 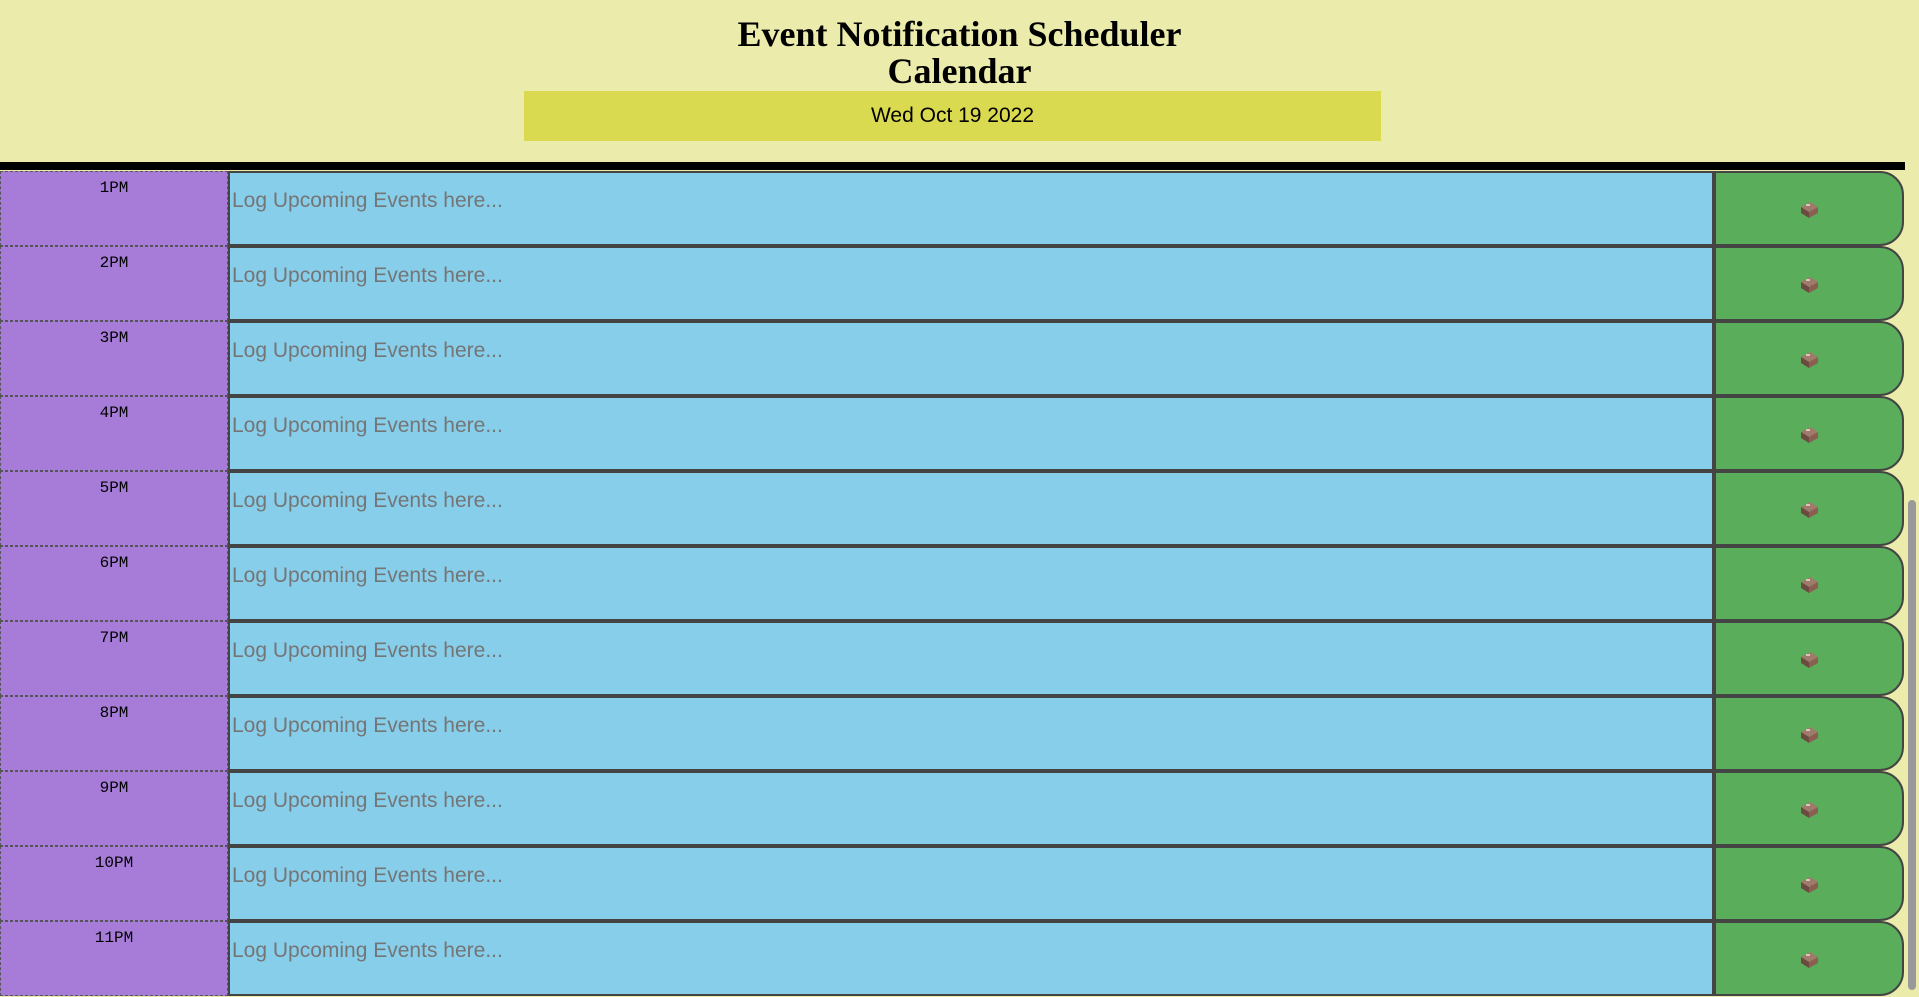 What do you see at coordinates (114, 658) in the screenshot?
I see `hour-label: 7PM` at bounding box center [114, 658].